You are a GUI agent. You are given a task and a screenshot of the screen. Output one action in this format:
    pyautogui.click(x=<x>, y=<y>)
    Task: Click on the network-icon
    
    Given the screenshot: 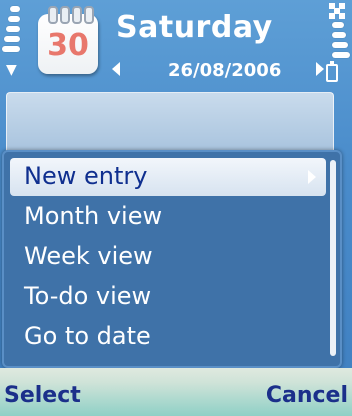 What is the action you would take?
    pyautogui.click(x=337, y=11)
    